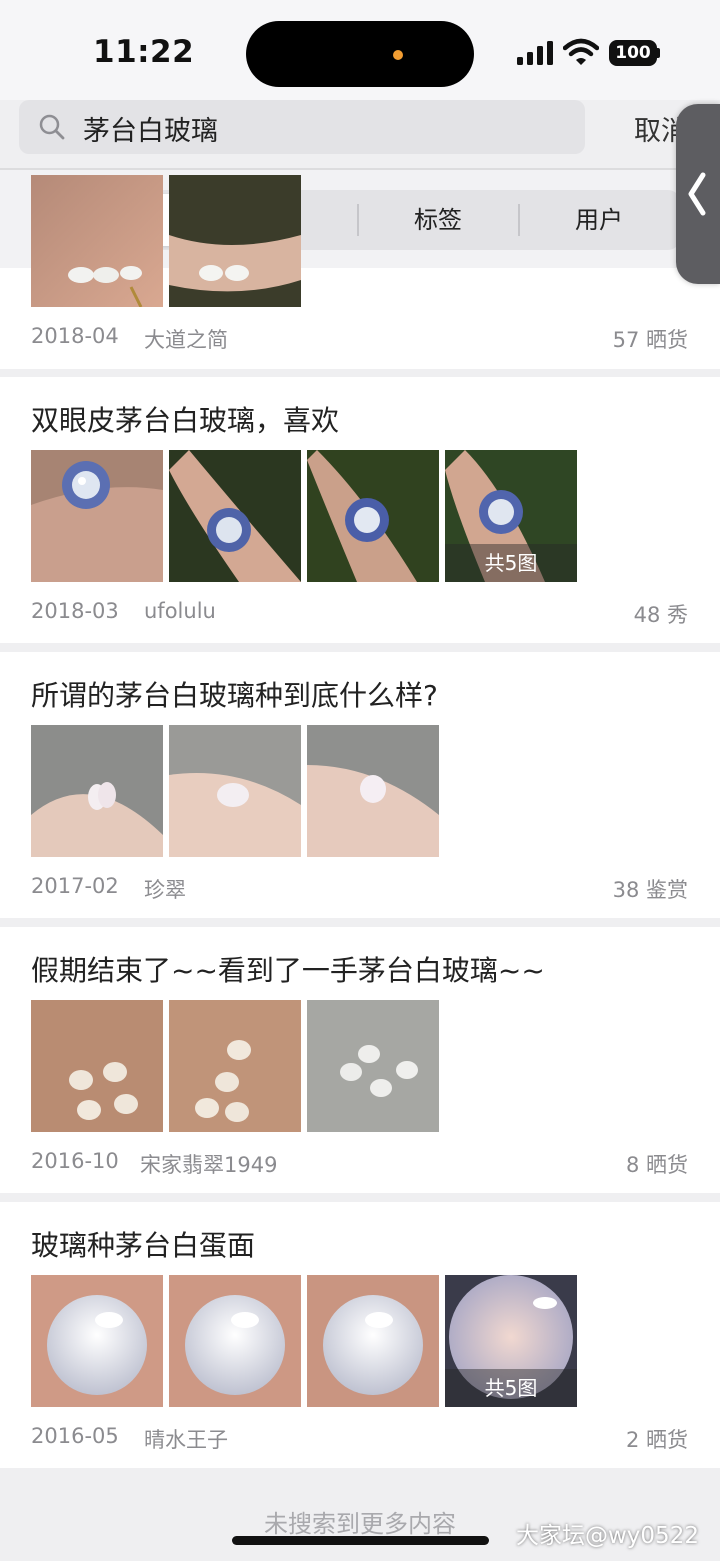  What do you see at coordinates (360, 272) in the screenshot?
I see `post-card: 2018-04 大道之简 57 晒货` at bounding box center [360, 272].